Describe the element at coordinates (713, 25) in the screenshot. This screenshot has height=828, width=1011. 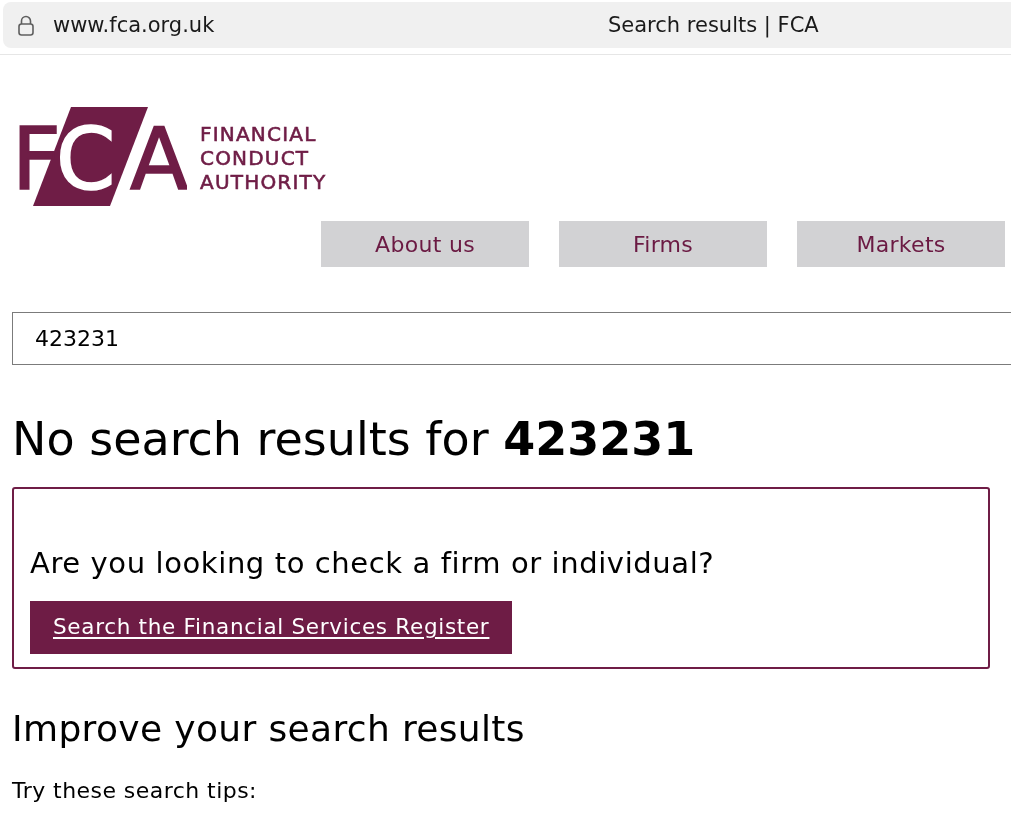
I see `page-title: Search results | FCA` at that location.